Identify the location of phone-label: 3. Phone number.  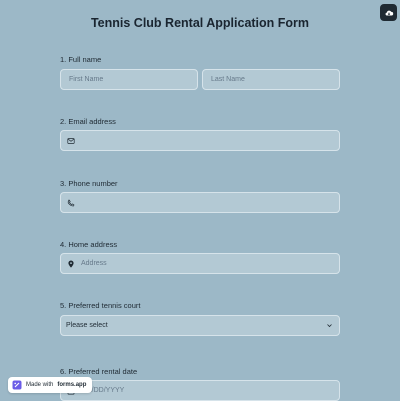
(89, 183).